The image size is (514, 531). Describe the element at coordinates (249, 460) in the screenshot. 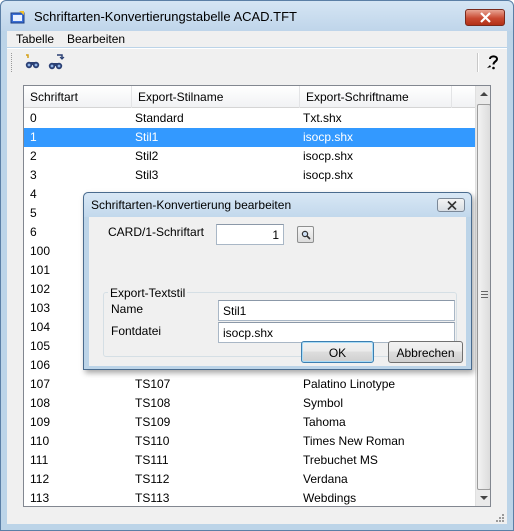

I see `table-row: 111 TS111 Trebuchet MS` at that location.